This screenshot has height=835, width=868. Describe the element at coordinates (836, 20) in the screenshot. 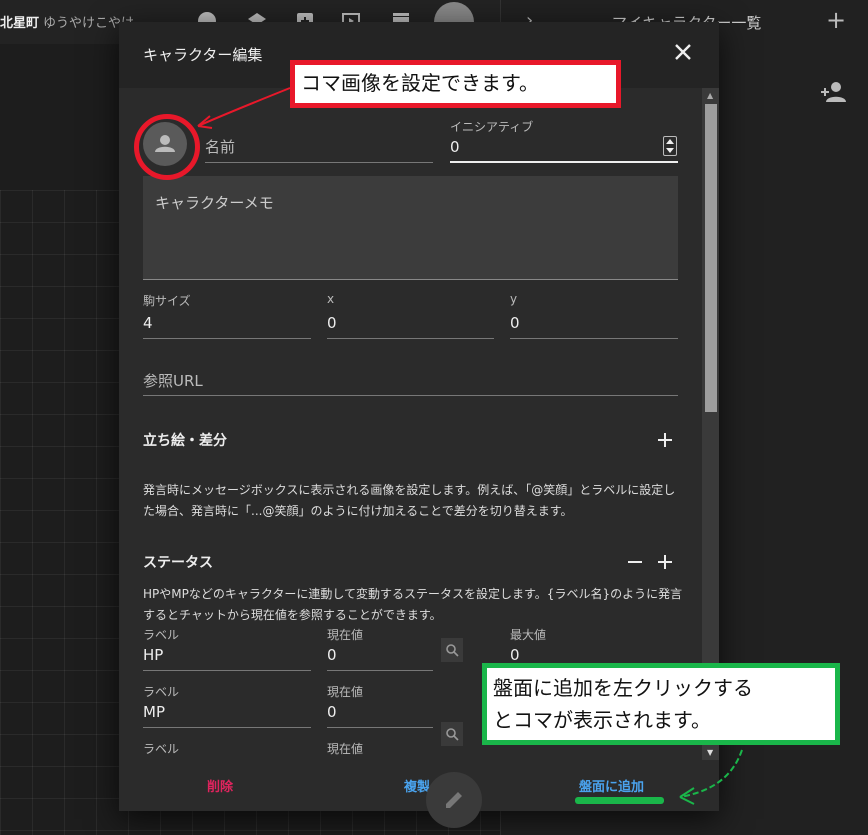

I see `plus-icon: +` at that location.